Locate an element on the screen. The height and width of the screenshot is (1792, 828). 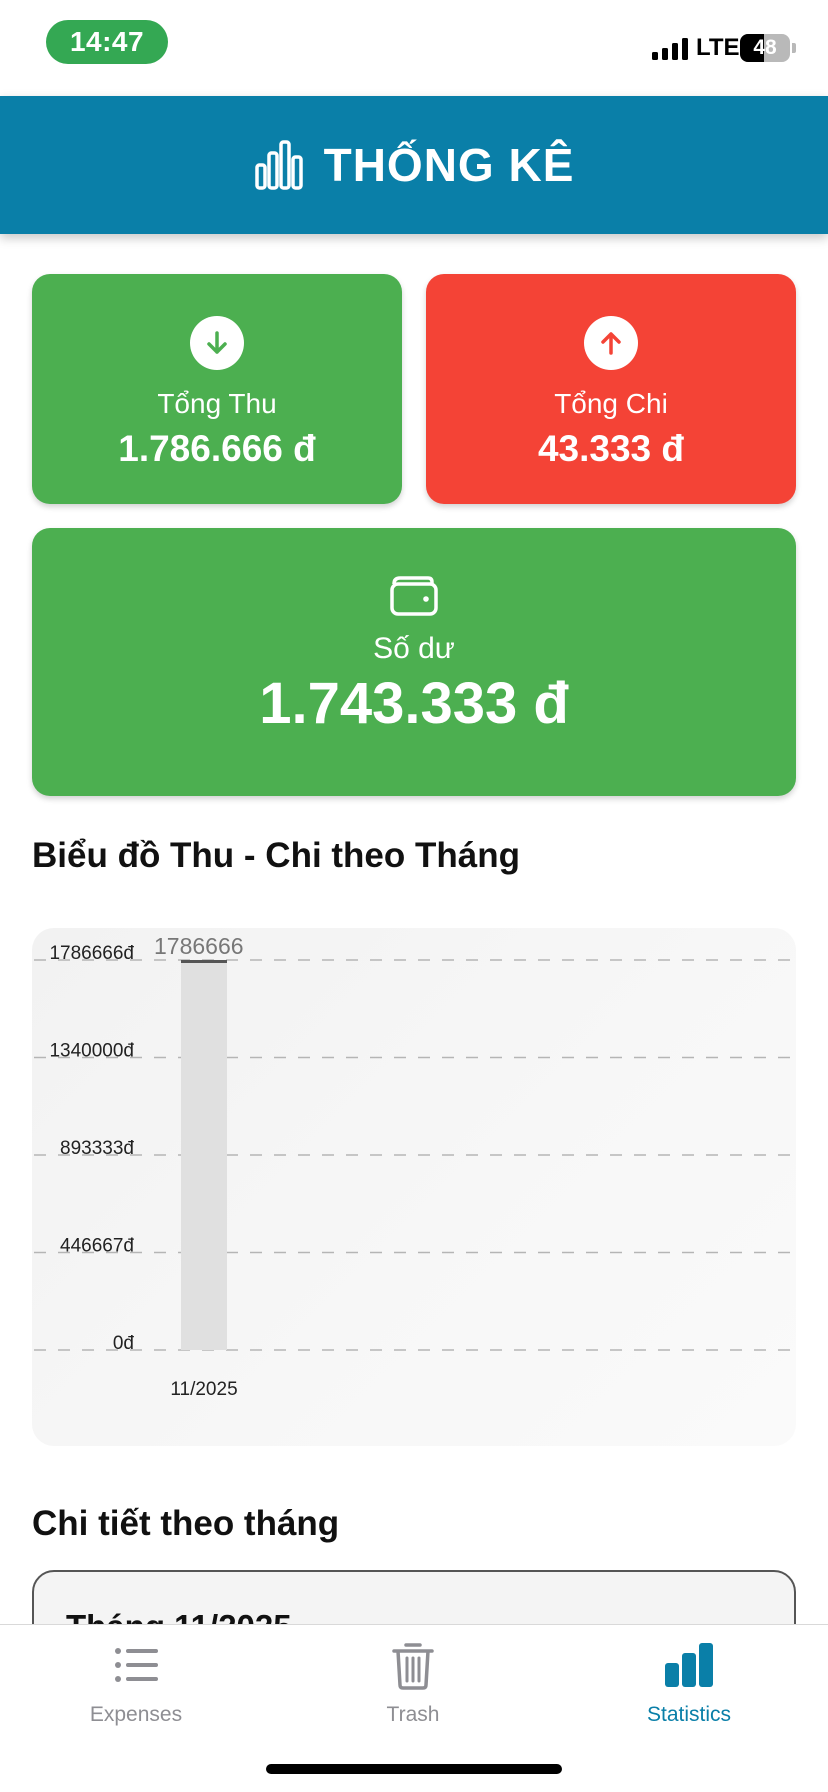
battery-level: 48 is located at coordinates (765, 47).